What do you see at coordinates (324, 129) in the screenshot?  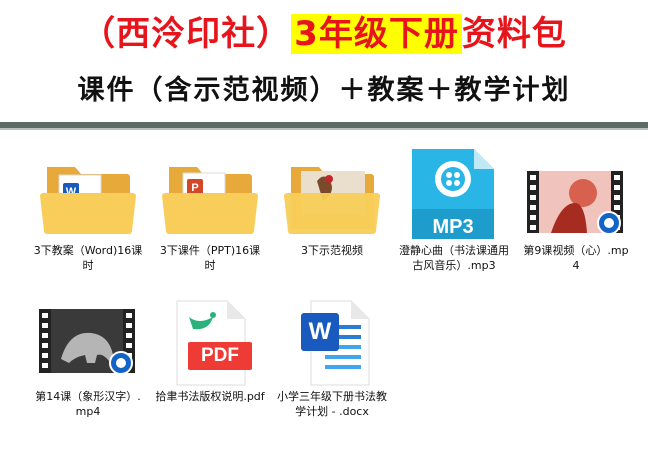 I see `divider-shadow` at bounding box center [324, 129].